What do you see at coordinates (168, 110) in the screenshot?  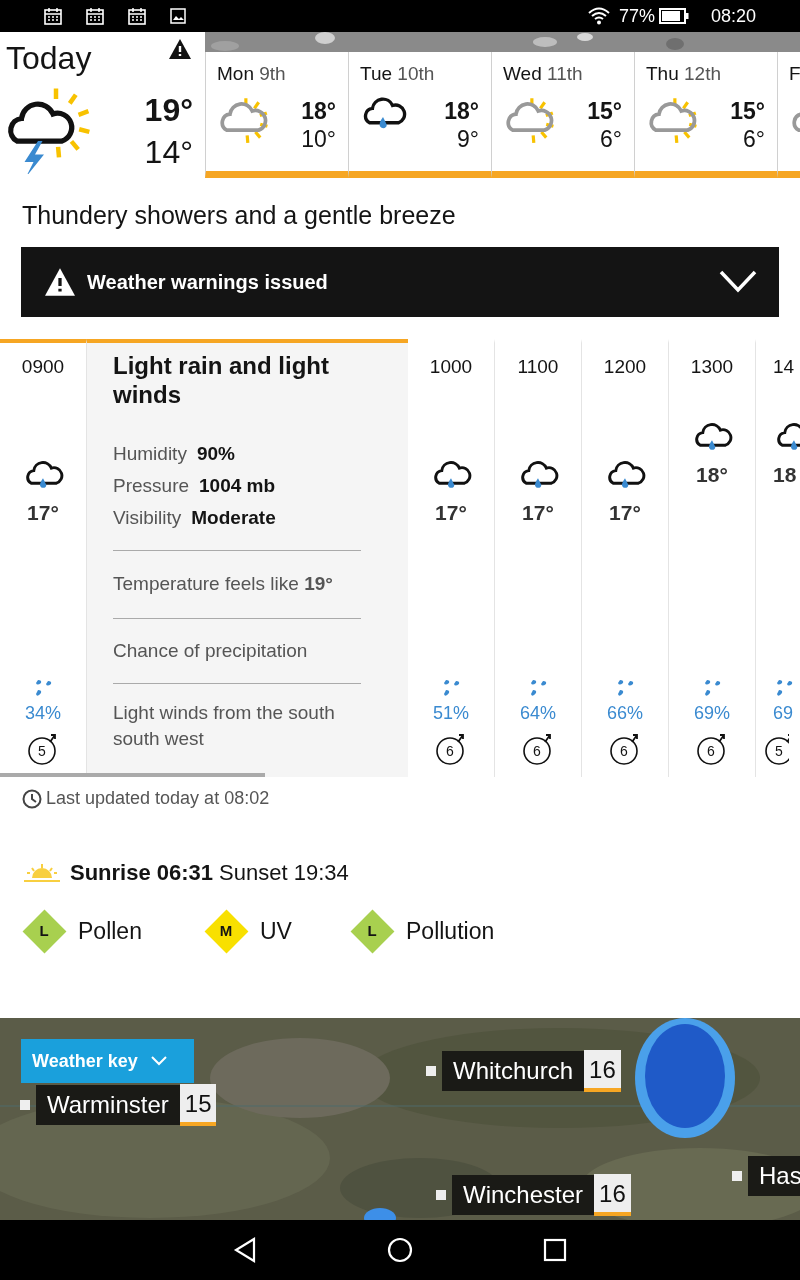 I see `high-temperature: 19°` at bounding box center [168, 110].